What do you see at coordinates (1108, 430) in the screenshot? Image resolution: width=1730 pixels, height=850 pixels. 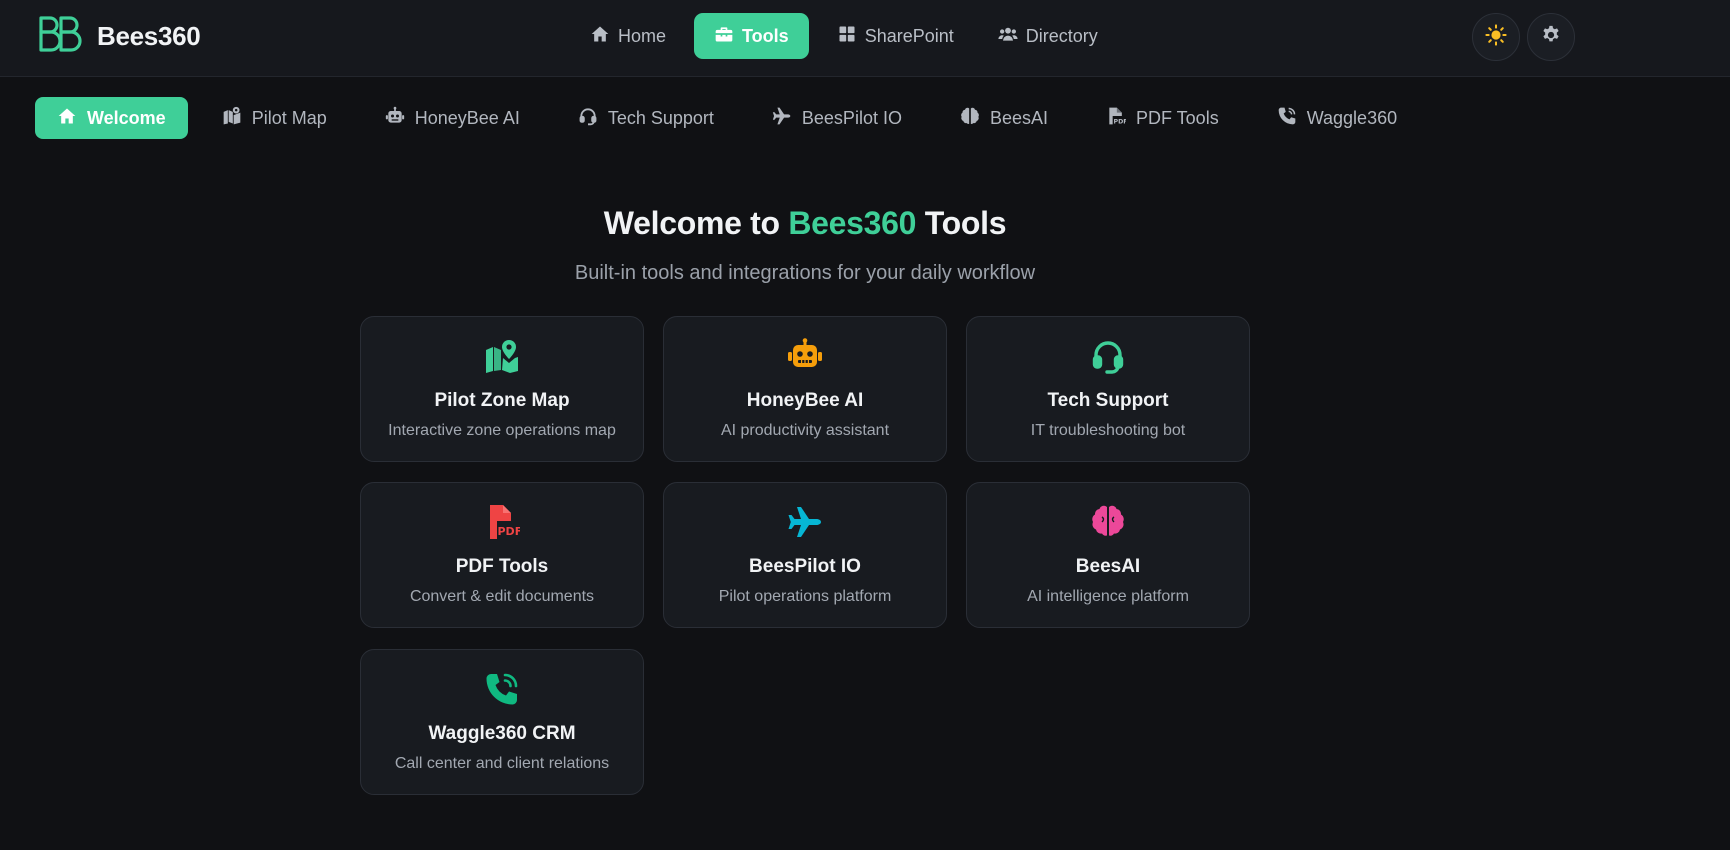 I see `card-description: IT troubleshooting bot` at bounding box center [1108, 430].